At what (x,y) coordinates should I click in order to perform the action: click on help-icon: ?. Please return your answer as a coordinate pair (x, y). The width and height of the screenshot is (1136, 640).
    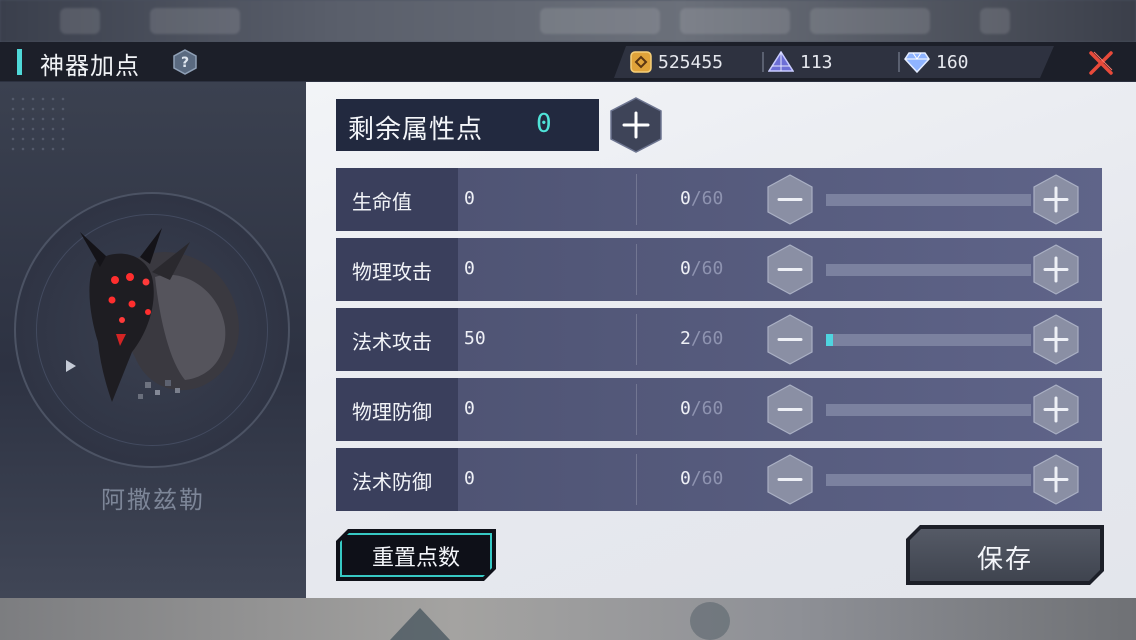
    Looking at the image, I should click on (185, 62).